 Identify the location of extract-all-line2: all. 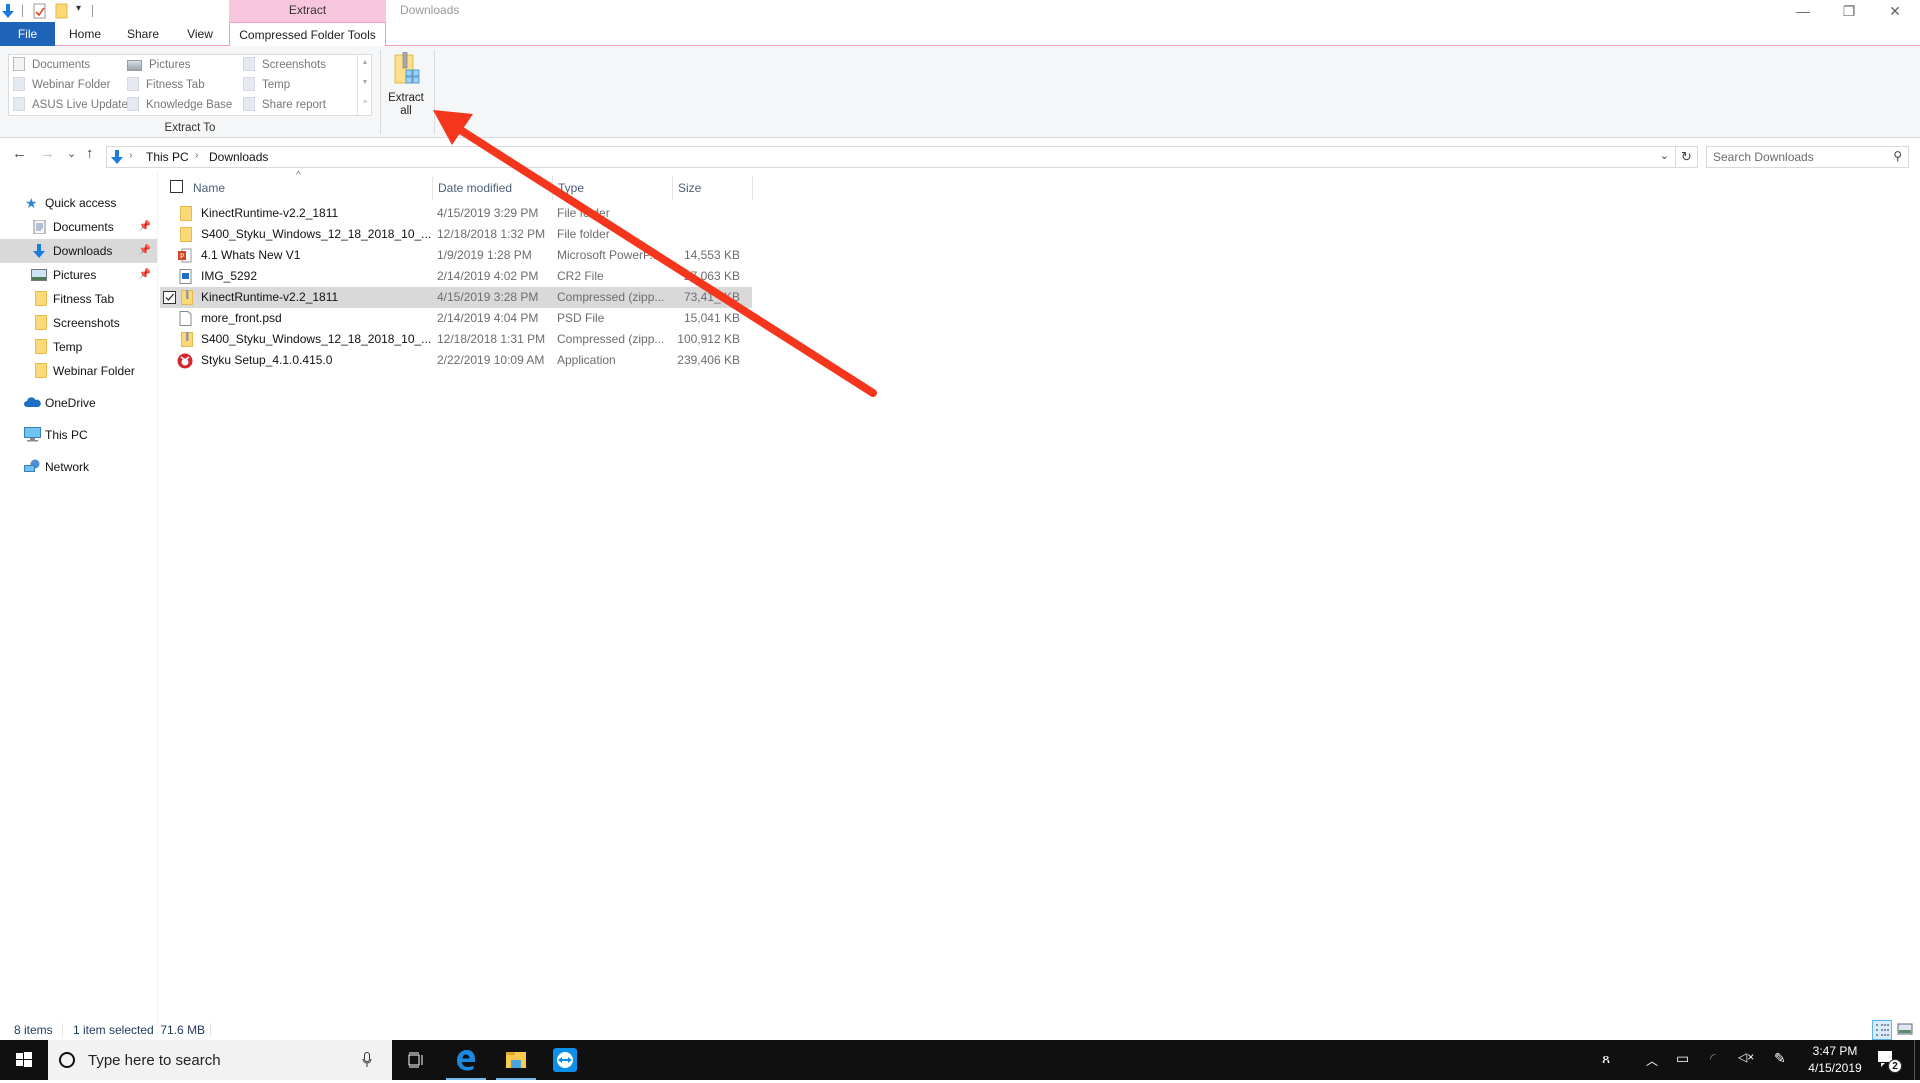
(406, 111).